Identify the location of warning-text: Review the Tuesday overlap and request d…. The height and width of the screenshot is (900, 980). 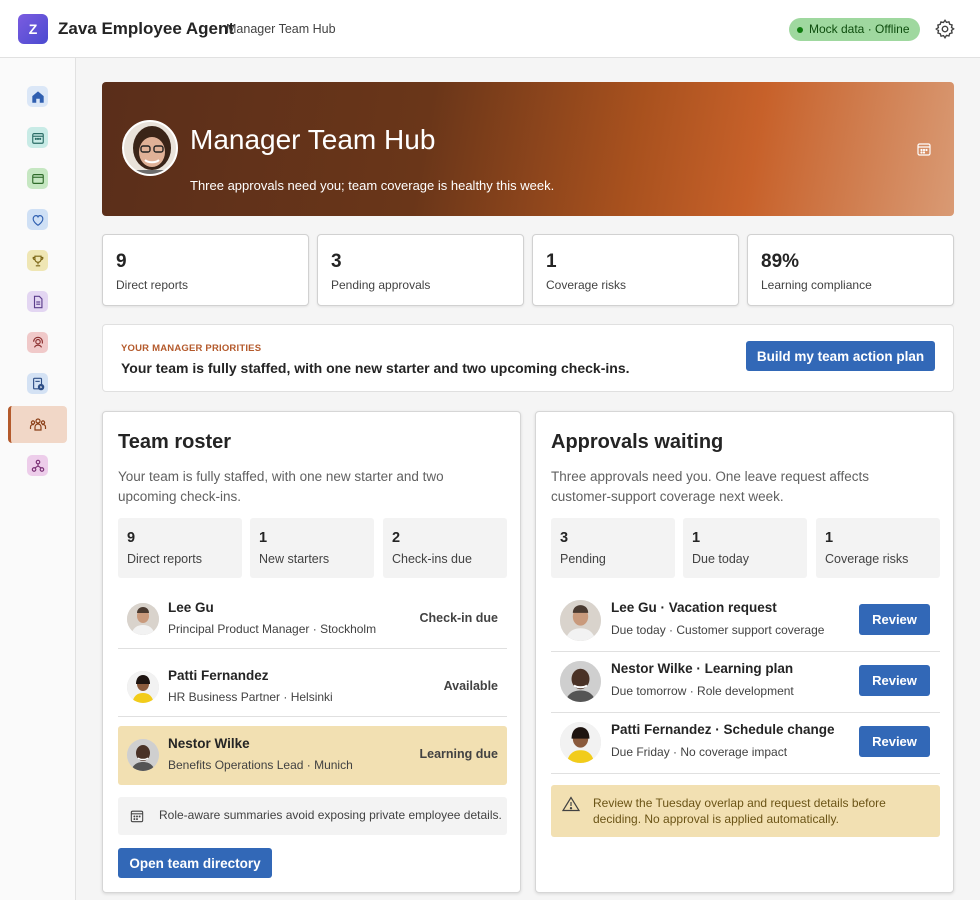
(739, 811).